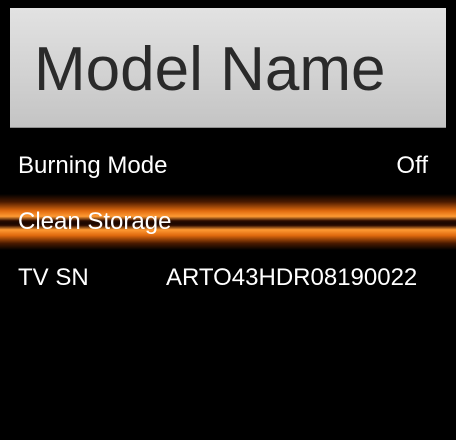  What do you see at coordinates (210, 69) in the screenshot?
I see `page-title: Model Name` at bounding box center [210, 69].